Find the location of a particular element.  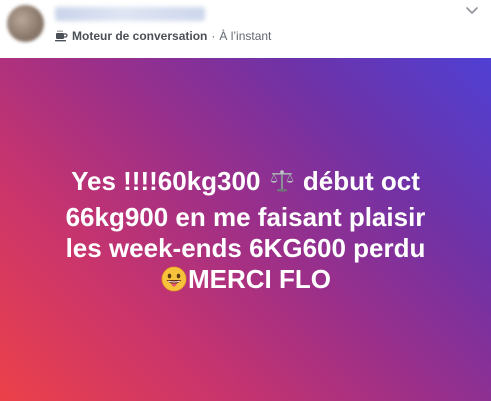

post-header: Moteur de conversation · À l’instant is located at coordinates (245, 29).